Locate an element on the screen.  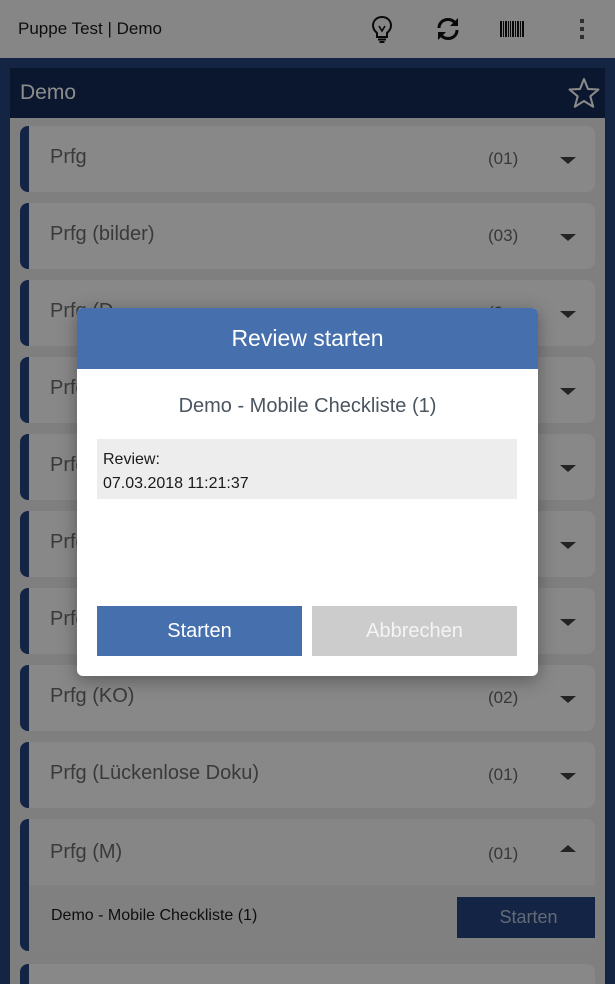
dialog-subtitle: Demo - Mobile Checkliste (1) is located at coordinates (307, 406).